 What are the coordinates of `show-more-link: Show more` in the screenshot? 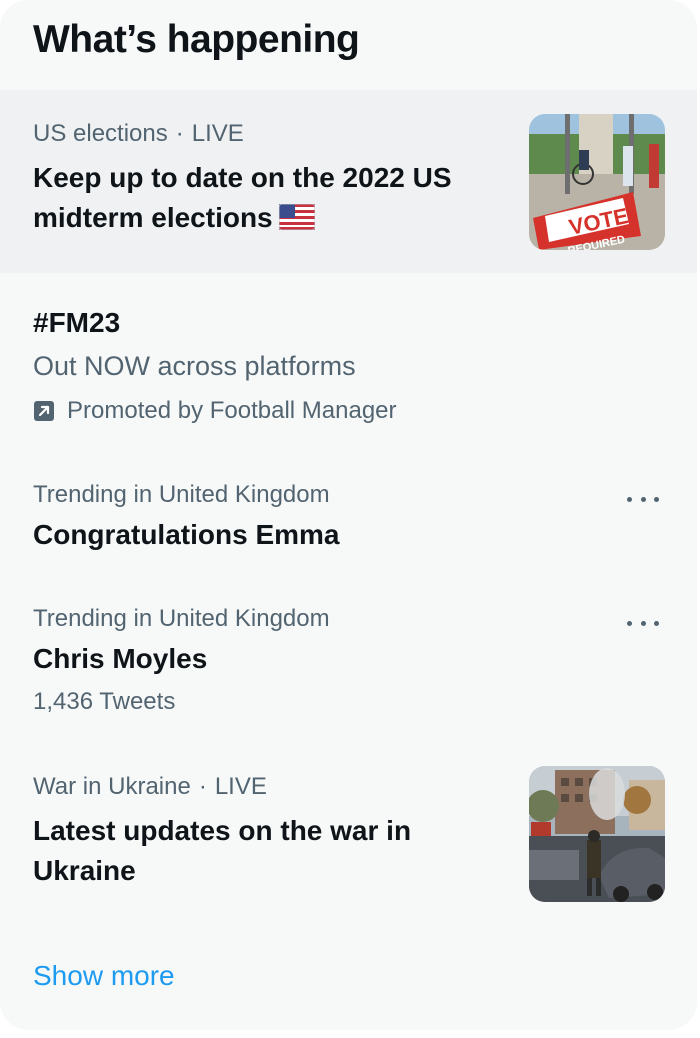 It's located at (104, 976).